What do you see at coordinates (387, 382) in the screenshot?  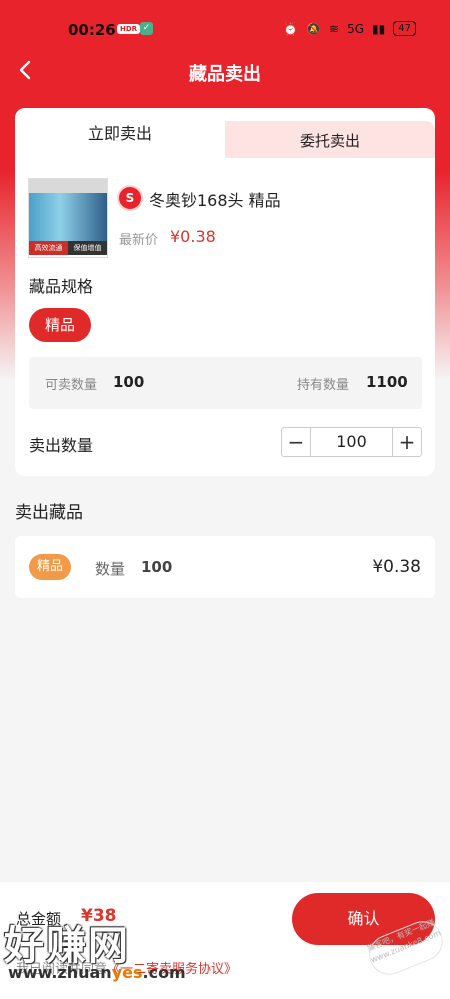 I see `holding-qty-value: 1100` at bounding box center [387, 382].